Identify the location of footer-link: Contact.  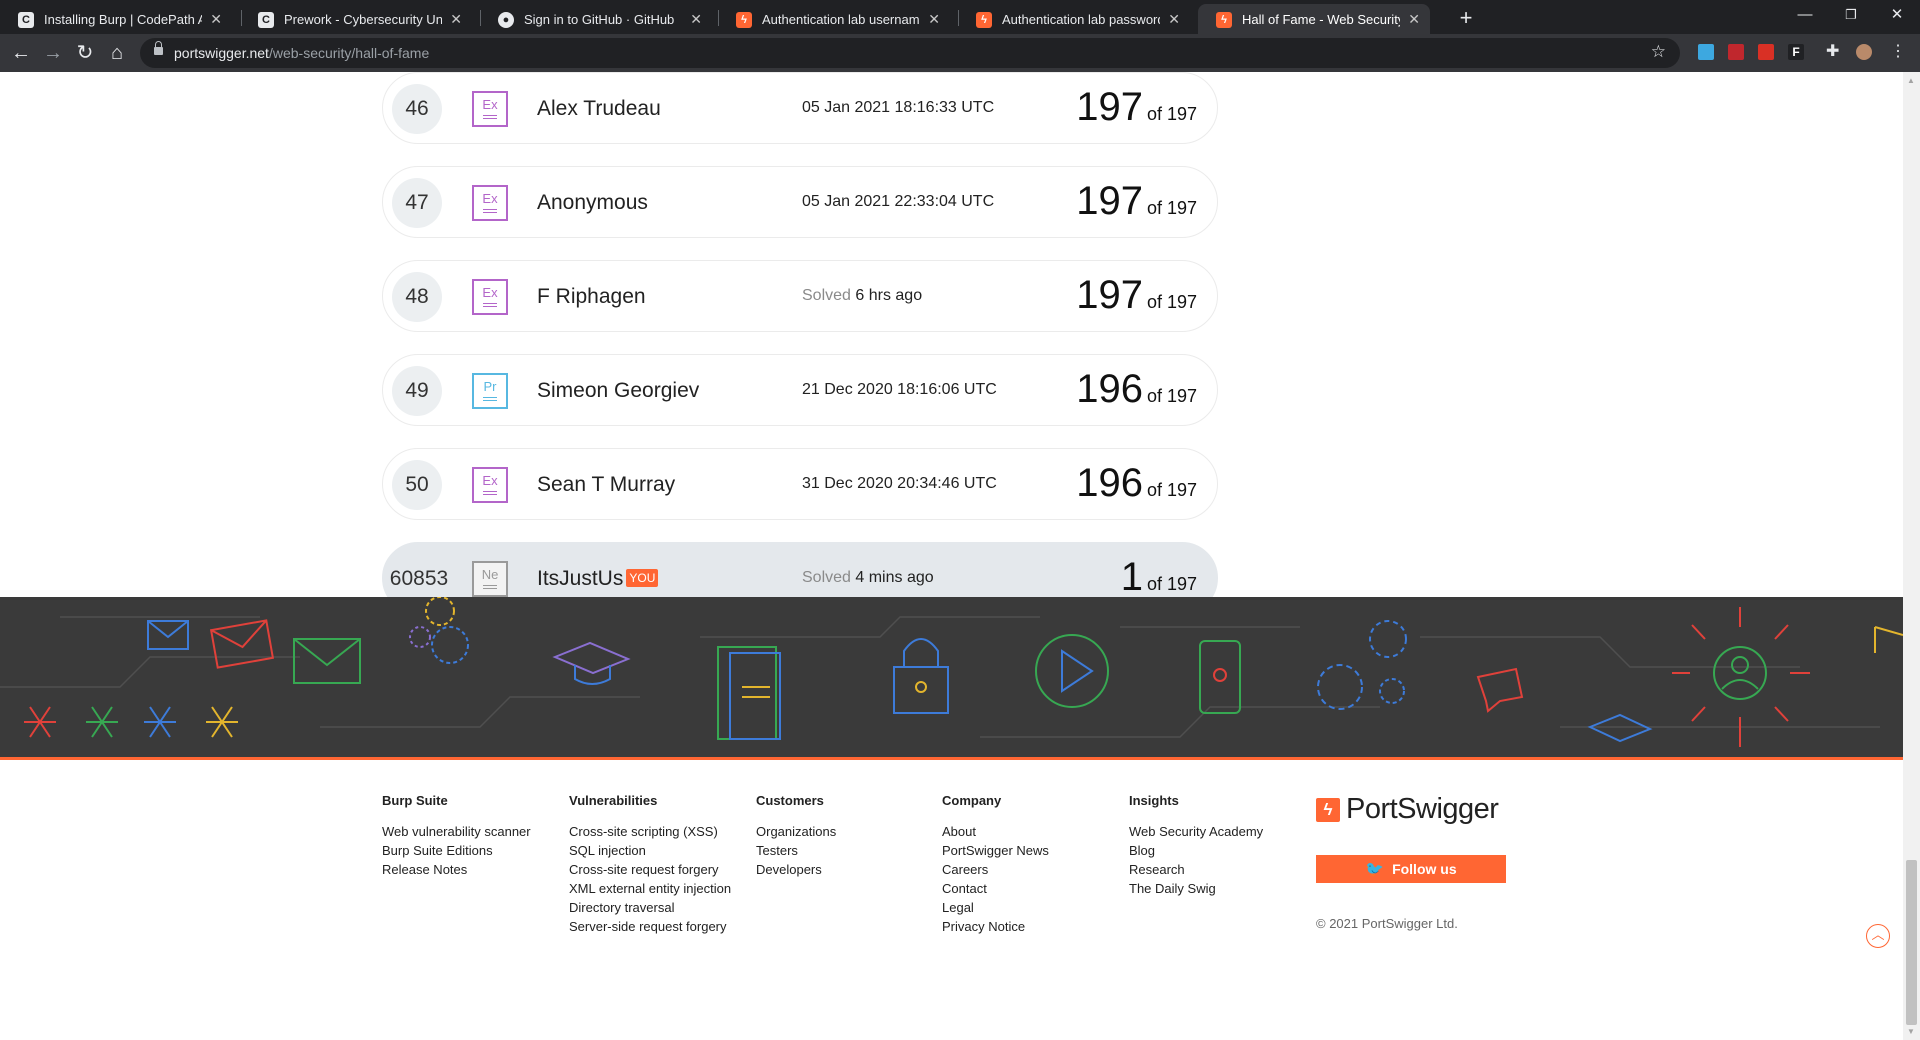
(995, 888).